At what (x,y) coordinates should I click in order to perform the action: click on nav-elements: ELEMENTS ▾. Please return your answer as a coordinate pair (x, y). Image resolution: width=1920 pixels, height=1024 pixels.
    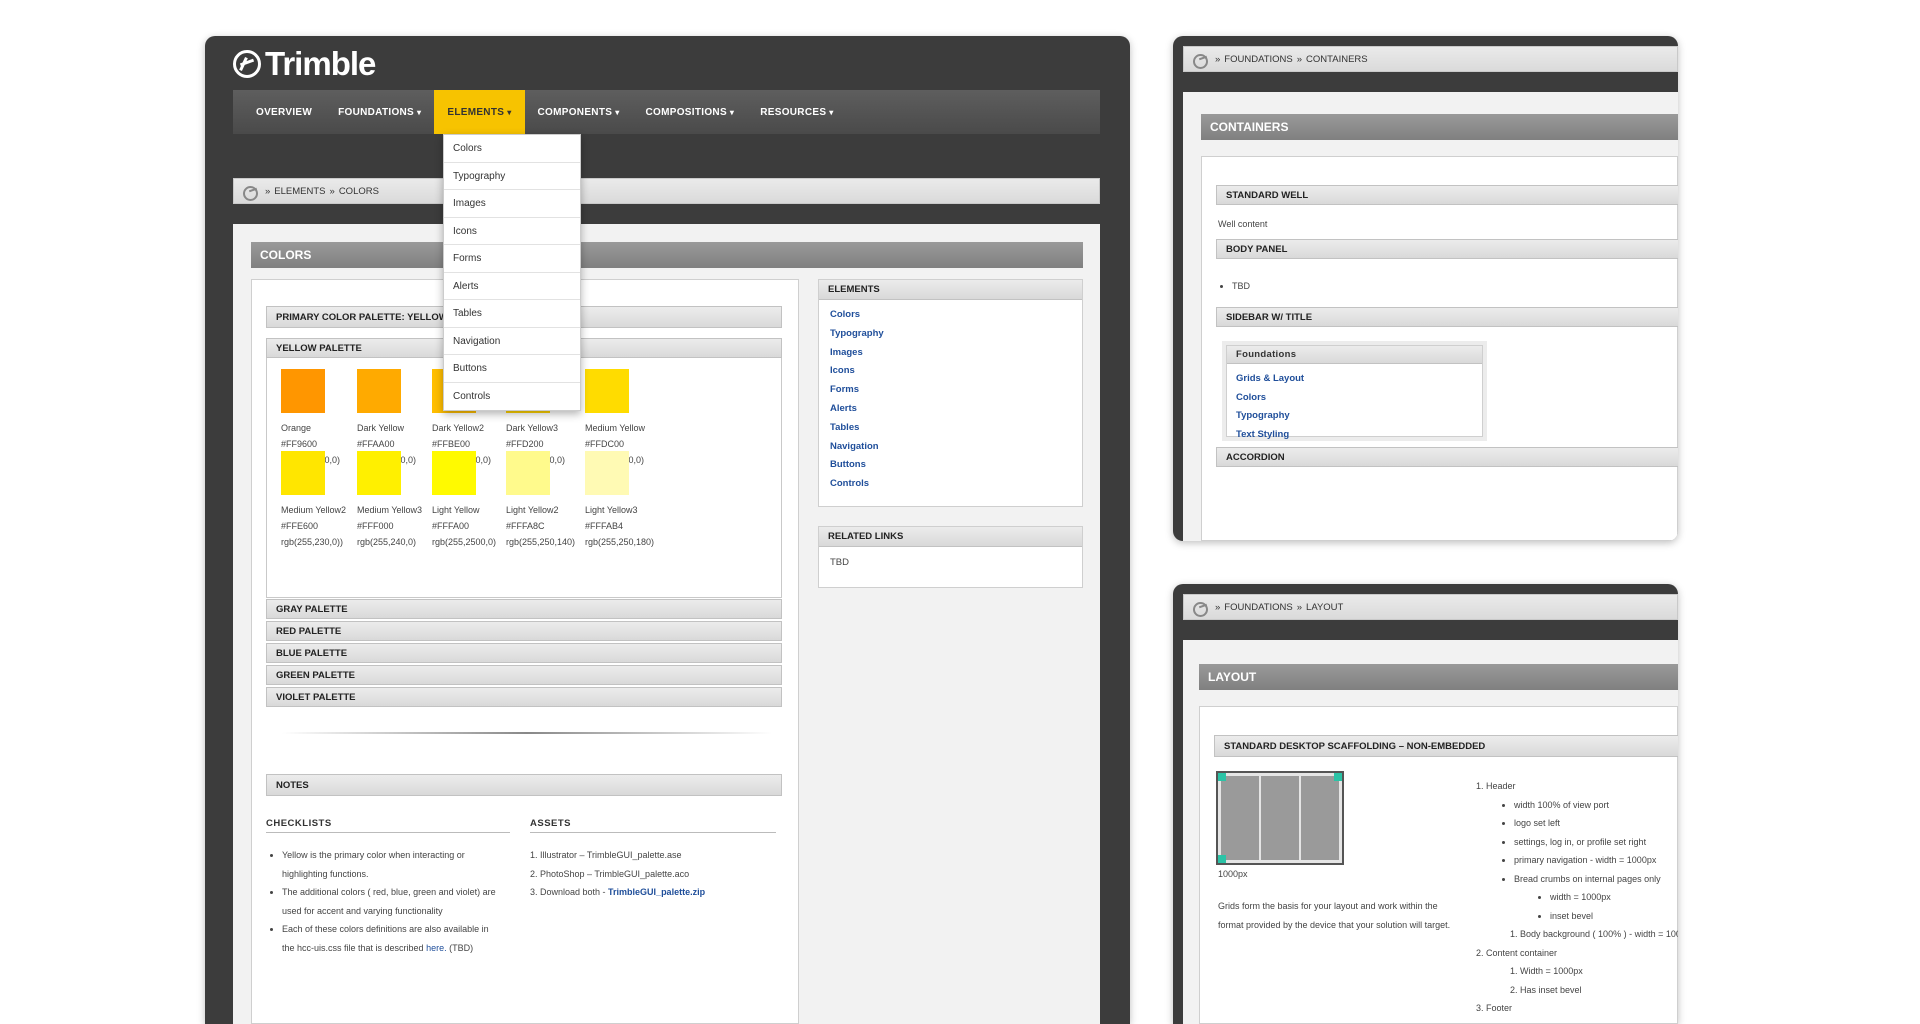
    Looking at the image, I should click on (479, 112).